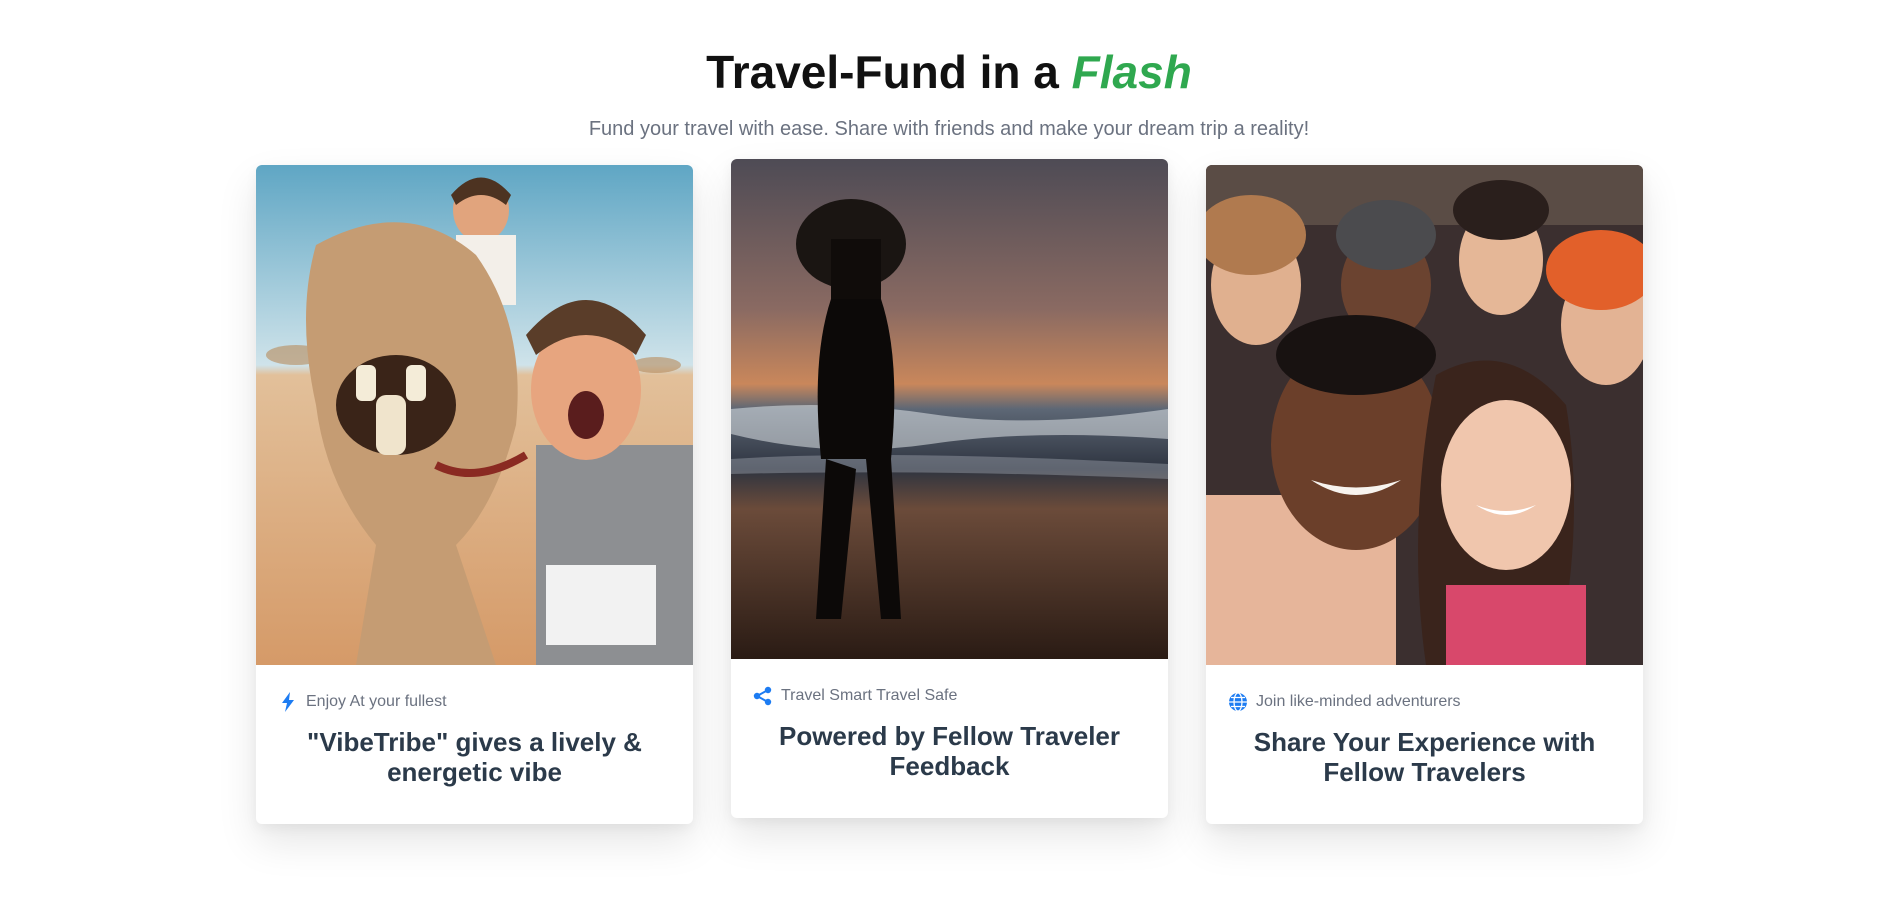 The width and height of the screenshot is (1898, 907). Describe the element at coordinates (869, 695) in the screenshot. I see `card-tag: Travel Smart Travel Safe` at that location.